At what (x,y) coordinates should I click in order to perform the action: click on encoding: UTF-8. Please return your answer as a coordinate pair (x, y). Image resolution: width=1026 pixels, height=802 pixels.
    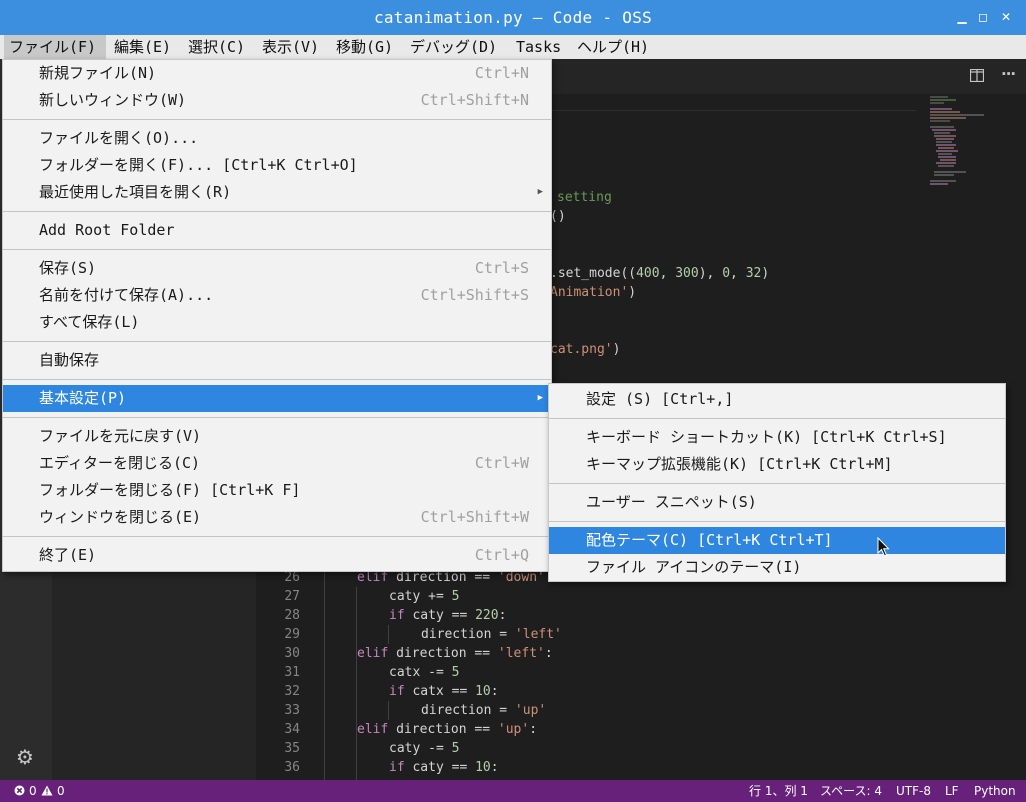
    Looking at the image, I should click on (913, 791).